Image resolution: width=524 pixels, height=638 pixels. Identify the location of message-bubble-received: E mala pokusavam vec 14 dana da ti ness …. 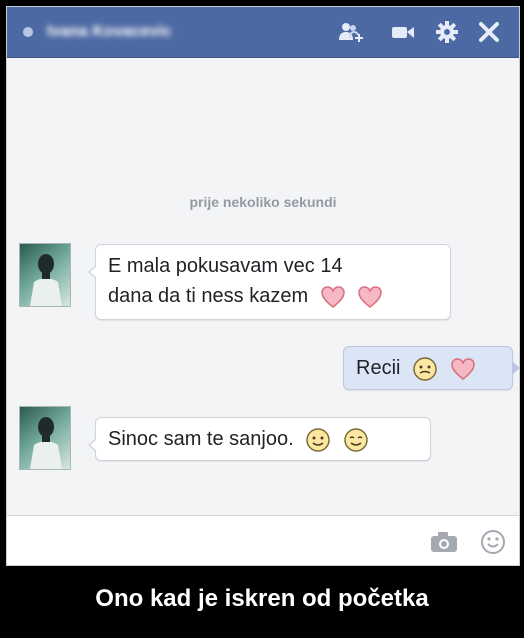
(269, 282).